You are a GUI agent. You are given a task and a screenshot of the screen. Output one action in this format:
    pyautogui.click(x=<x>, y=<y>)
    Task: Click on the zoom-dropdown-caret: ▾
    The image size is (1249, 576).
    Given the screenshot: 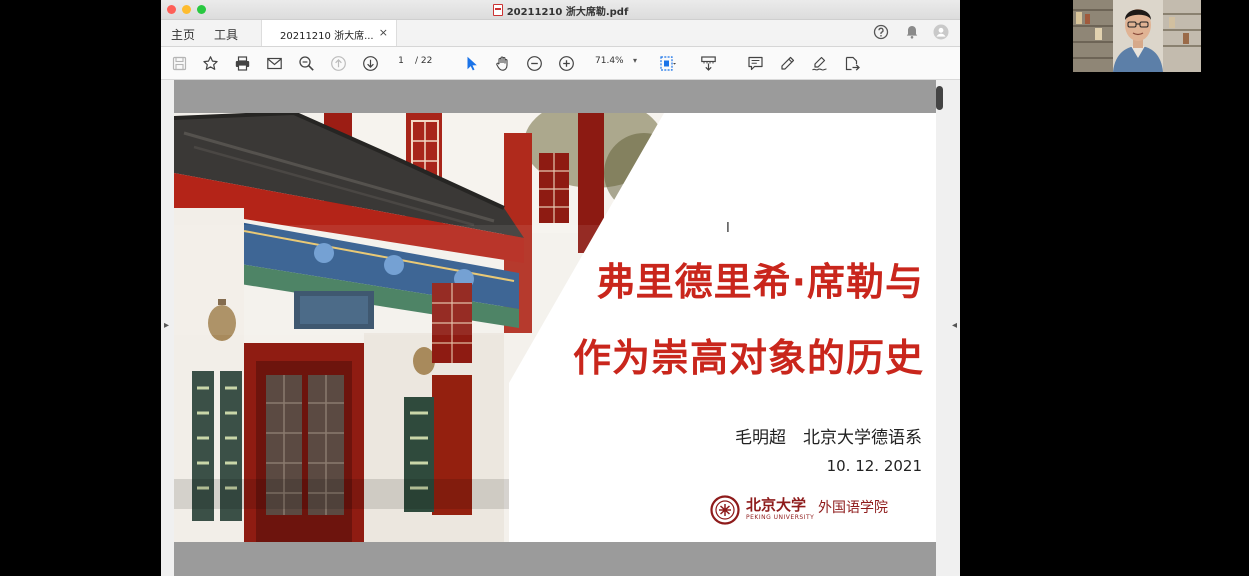 What is the action you would take?
    pyautogui.click(x=635, y=60)
    